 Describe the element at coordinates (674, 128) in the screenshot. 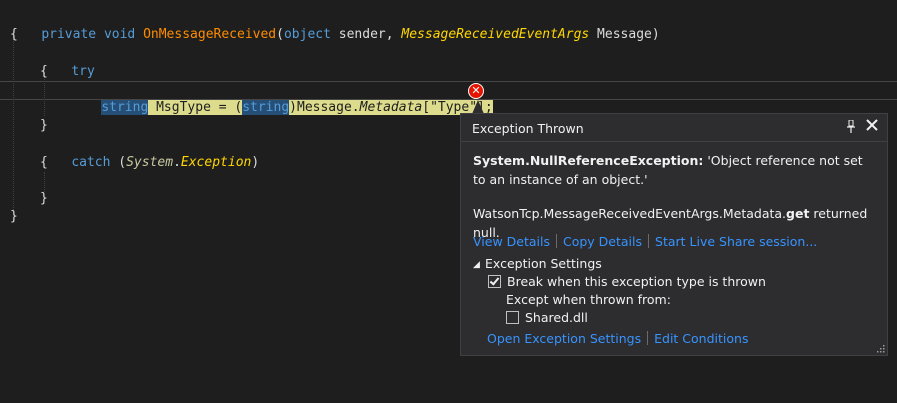

I see `popup-header: Exception Thrown` at that location.